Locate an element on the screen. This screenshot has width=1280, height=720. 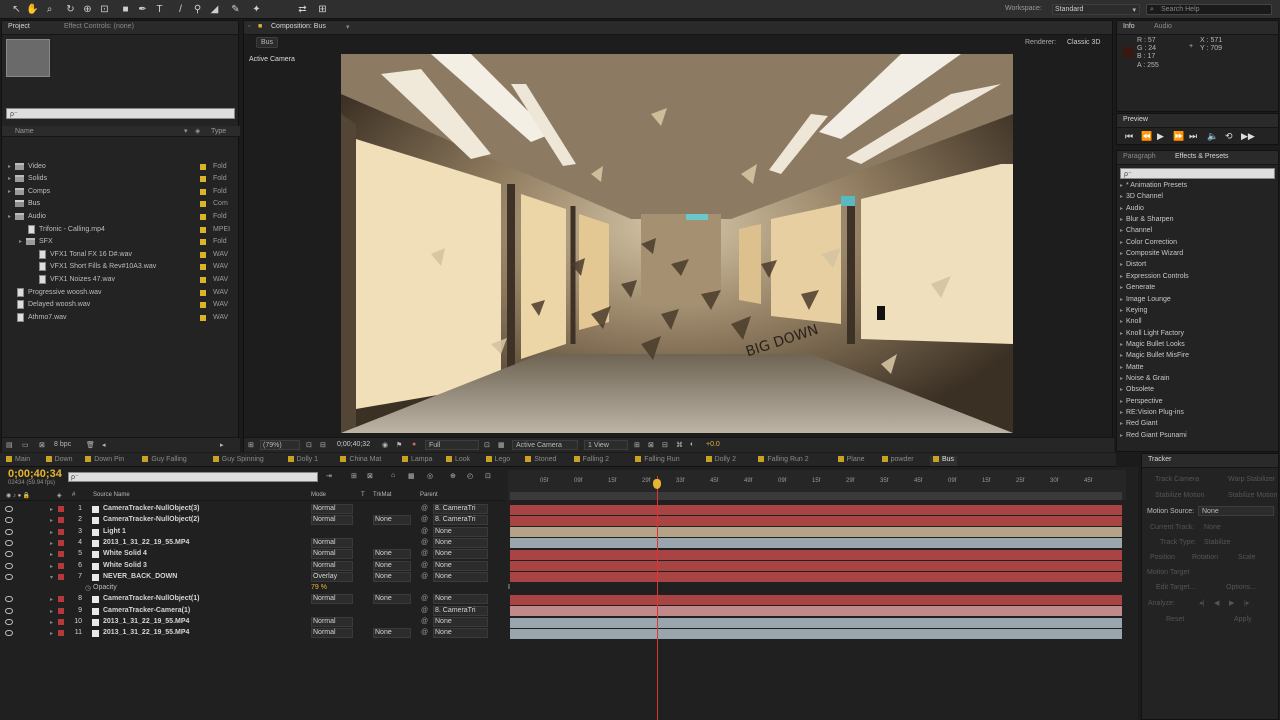
next-frame-icon: ⏩ is located at coordinates (1178, 136).